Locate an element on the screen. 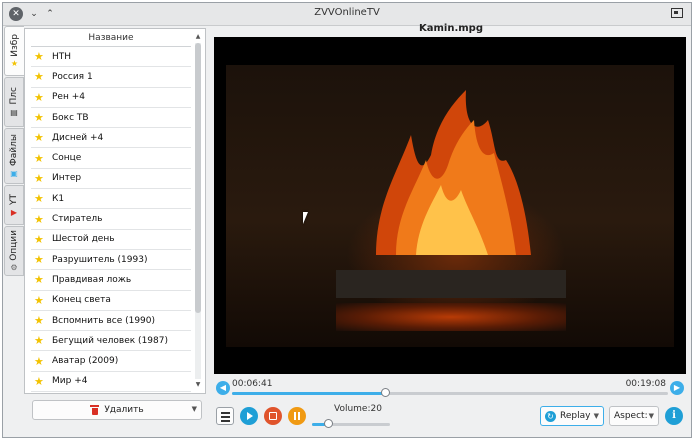  aspect-label: Aspect: is located at coordinates (631, 416).